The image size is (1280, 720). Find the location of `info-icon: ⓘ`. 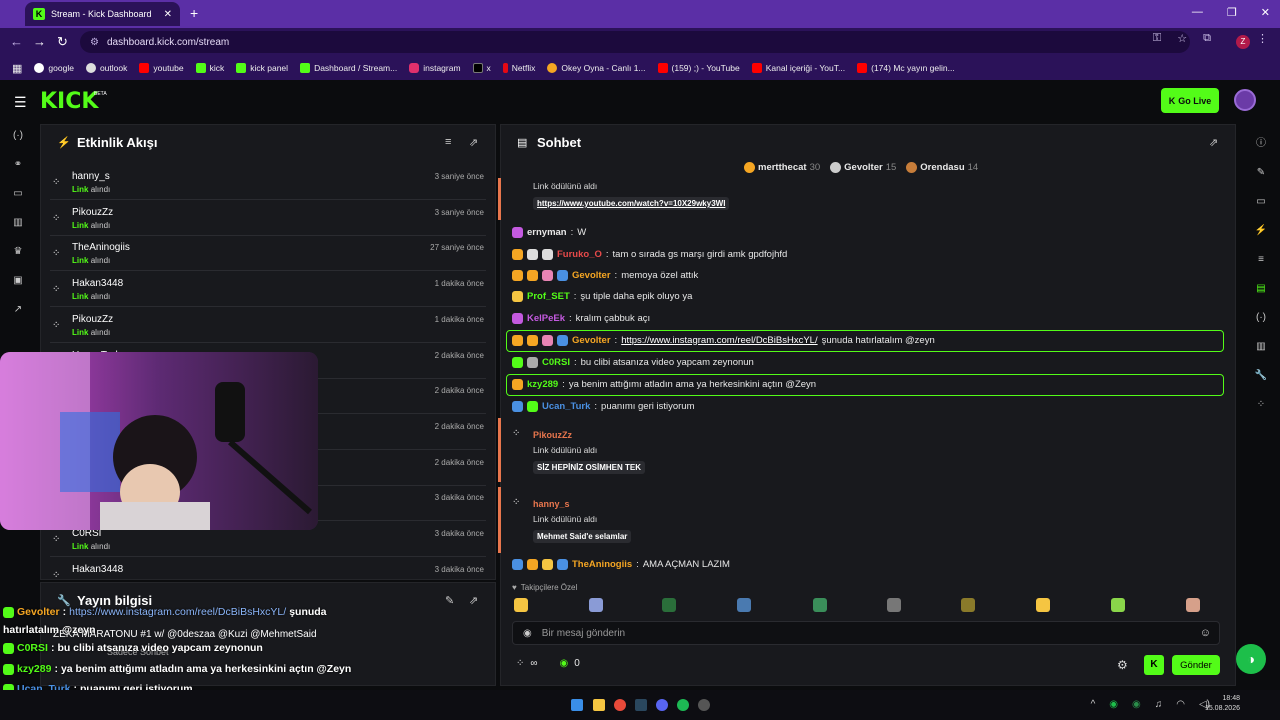

info-icon: ⓘ is located at coordinates (1261, 141).